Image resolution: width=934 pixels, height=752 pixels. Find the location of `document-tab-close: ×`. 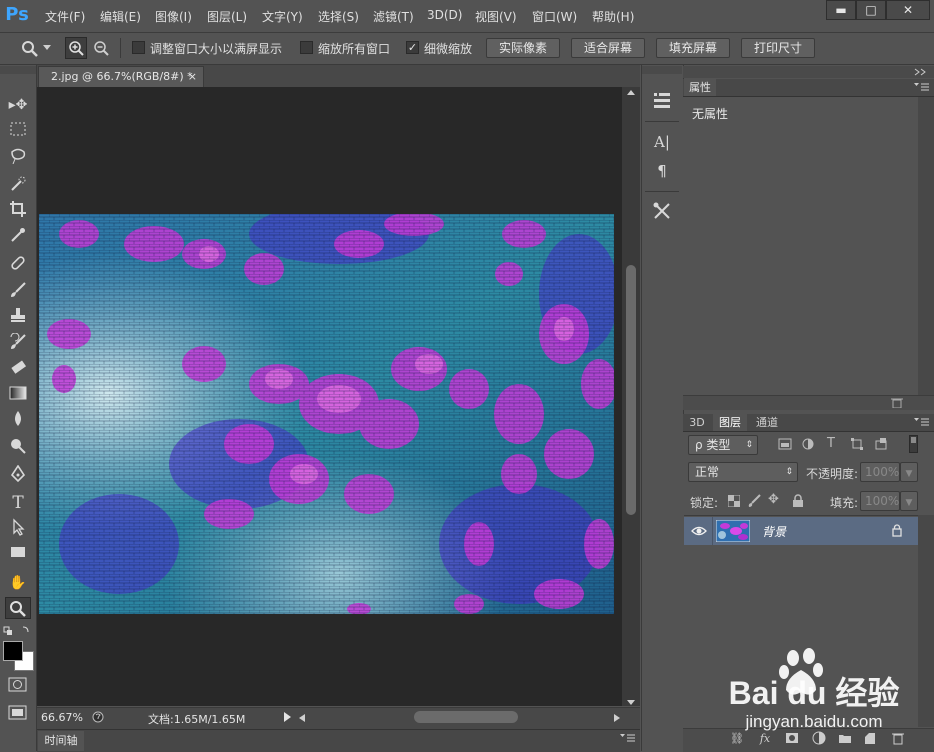

document-tab-close: × is located at coordinates (192, 76).